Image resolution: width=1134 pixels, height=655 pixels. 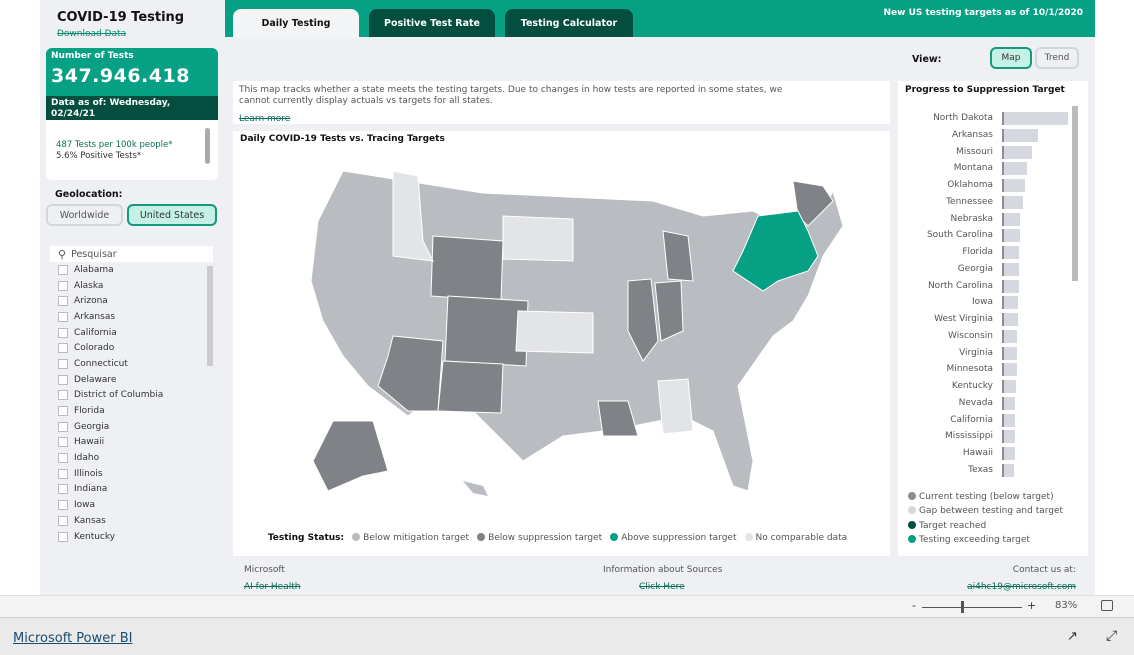 I want to click on state-label: Delaware, so click(x=95, y=379).